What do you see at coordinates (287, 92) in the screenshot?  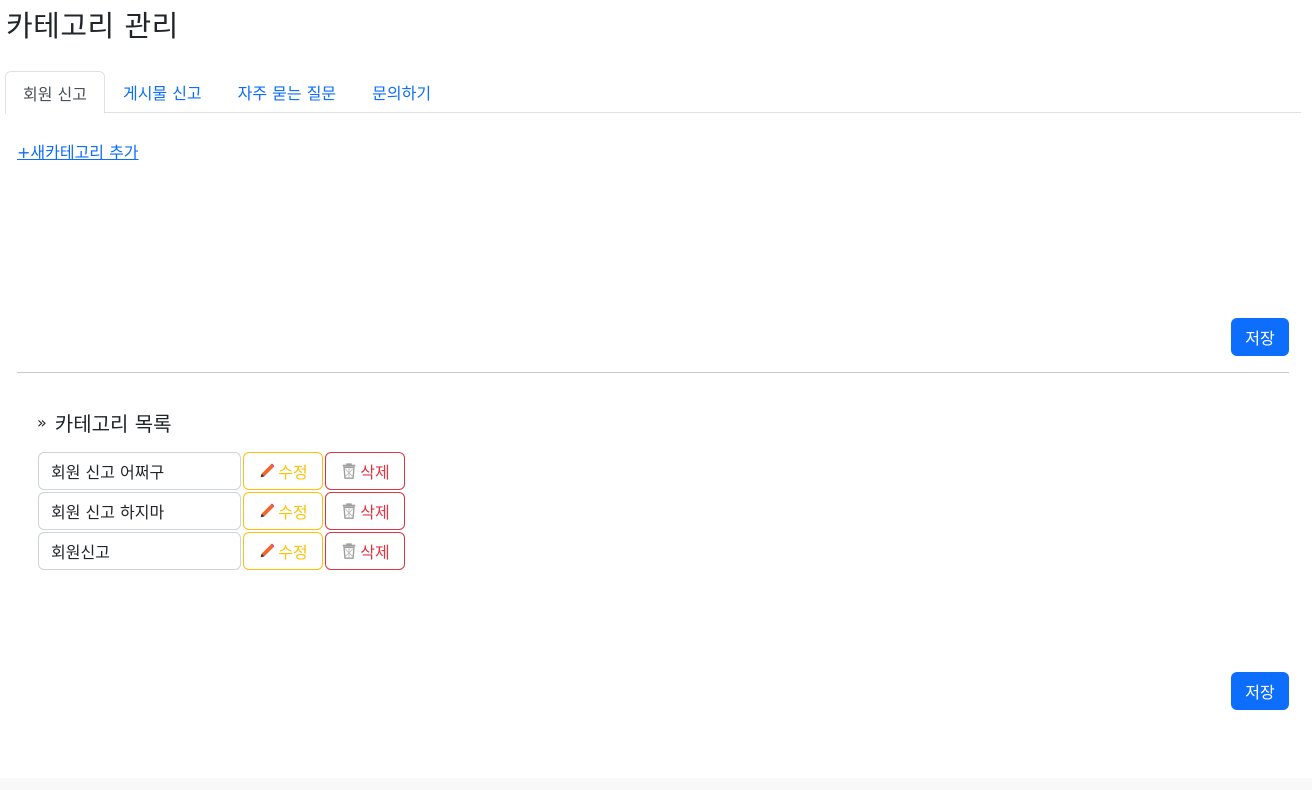 I see `tab-faq: 자주 묻는 질문` at bounding box center [287, 92].